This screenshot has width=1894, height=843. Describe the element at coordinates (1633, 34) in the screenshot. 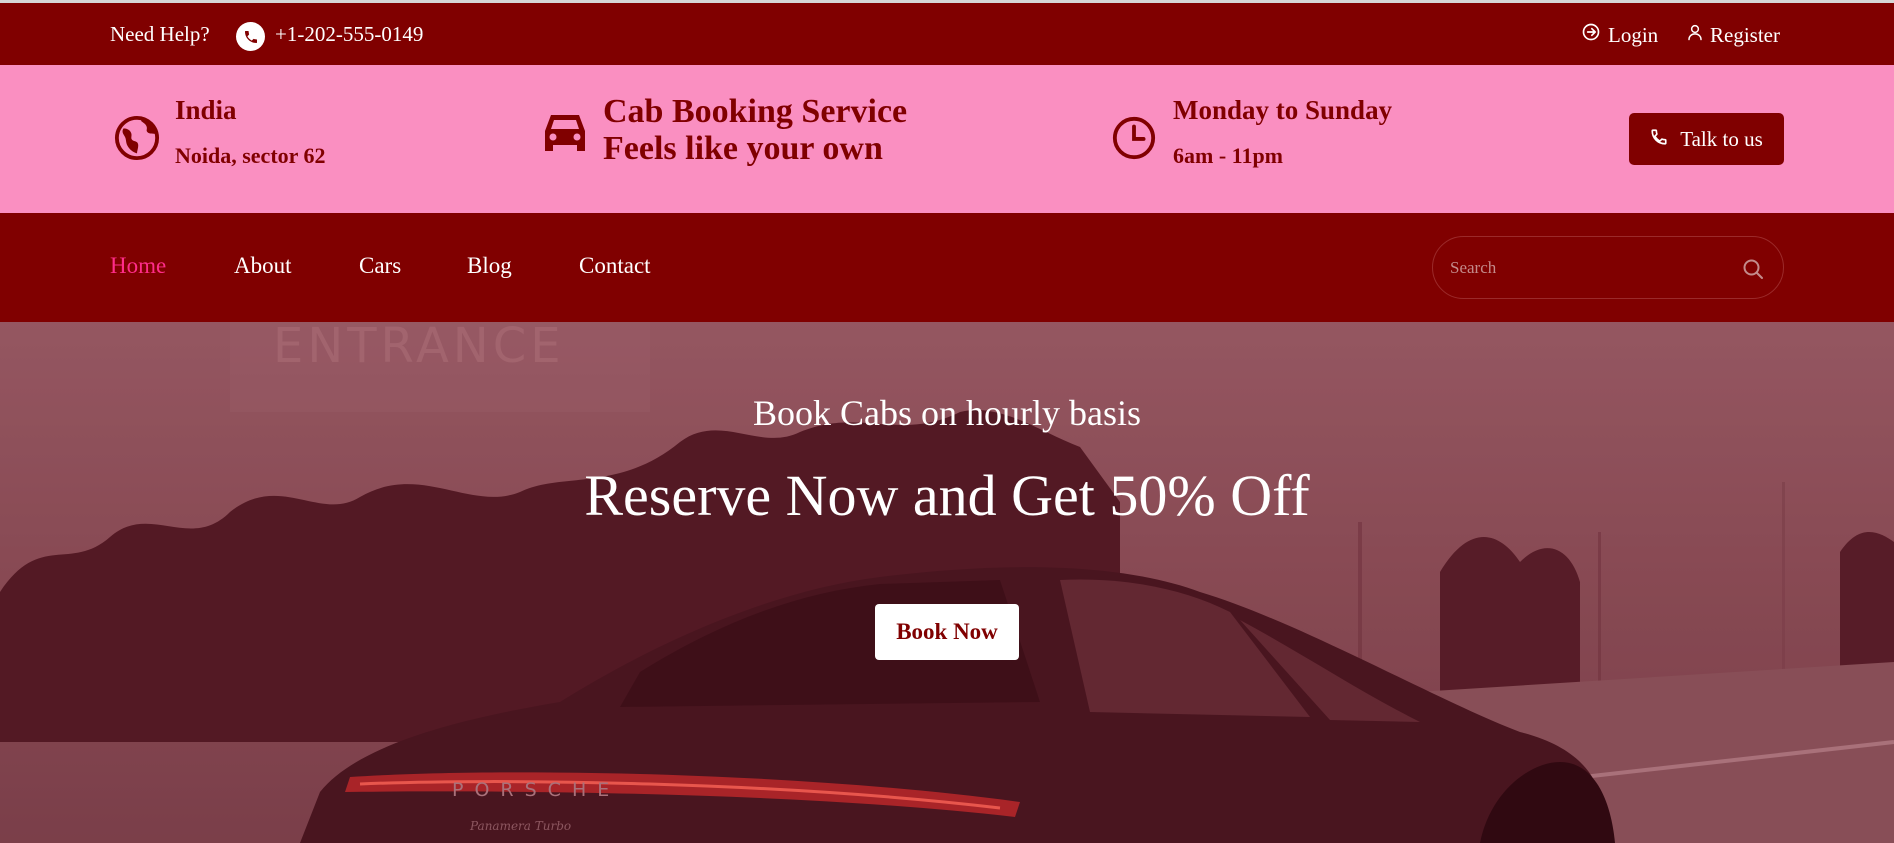

I see `login-label: Login` at that location.